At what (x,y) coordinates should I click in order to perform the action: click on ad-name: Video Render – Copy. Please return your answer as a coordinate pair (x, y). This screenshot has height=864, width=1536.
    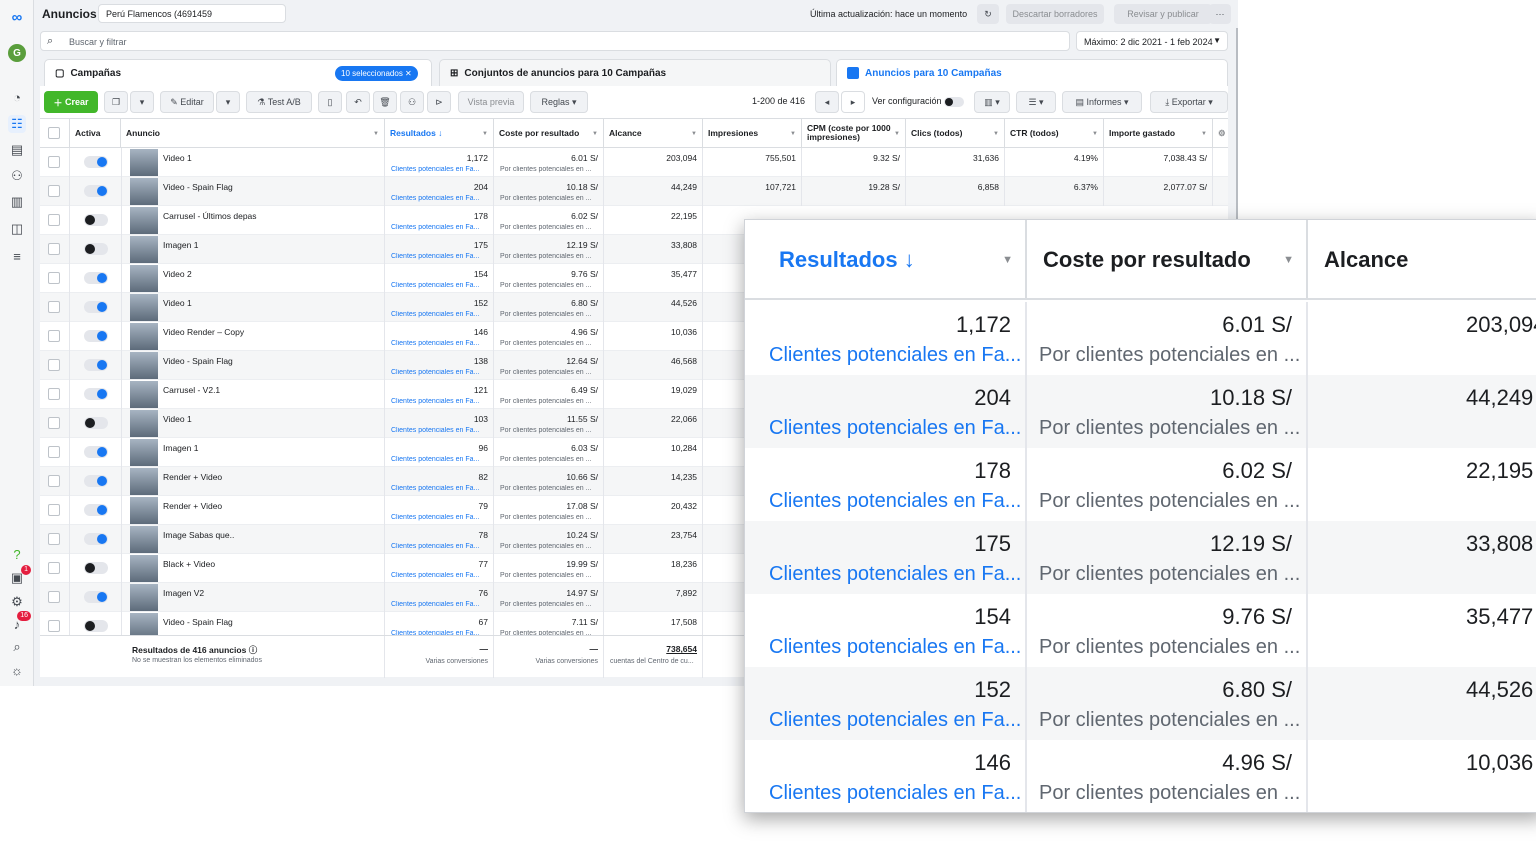
    Looking at the image, I should click on (203, 332).